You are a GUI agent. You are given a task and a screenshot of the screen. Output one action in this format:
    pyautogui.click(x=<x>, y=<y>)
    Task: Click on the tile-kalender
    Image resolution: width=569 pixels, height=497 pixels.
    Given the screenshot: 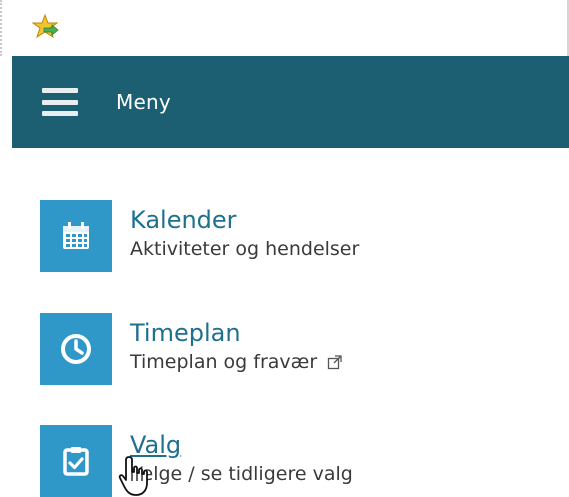 What is the action you would take?
    pyautogui.click(x=76, y=236)
    